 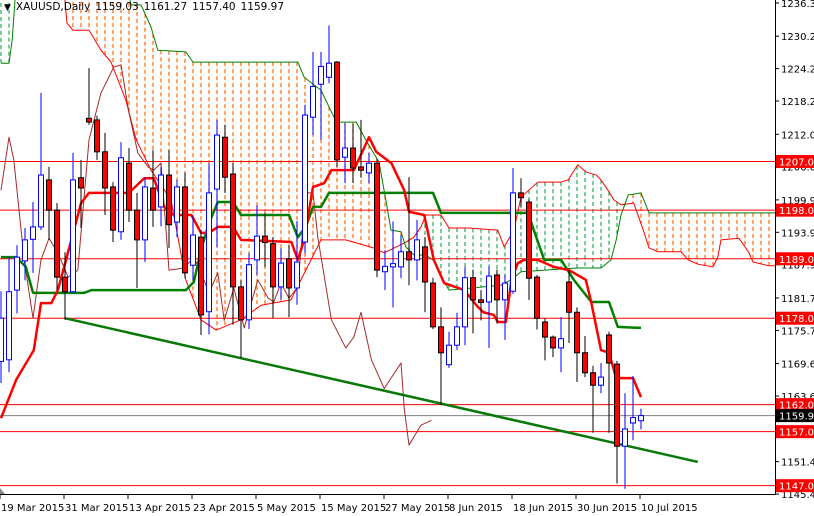 I want to click on date-tick-label: 19 Mar 2015, so click(x=32, y=508).